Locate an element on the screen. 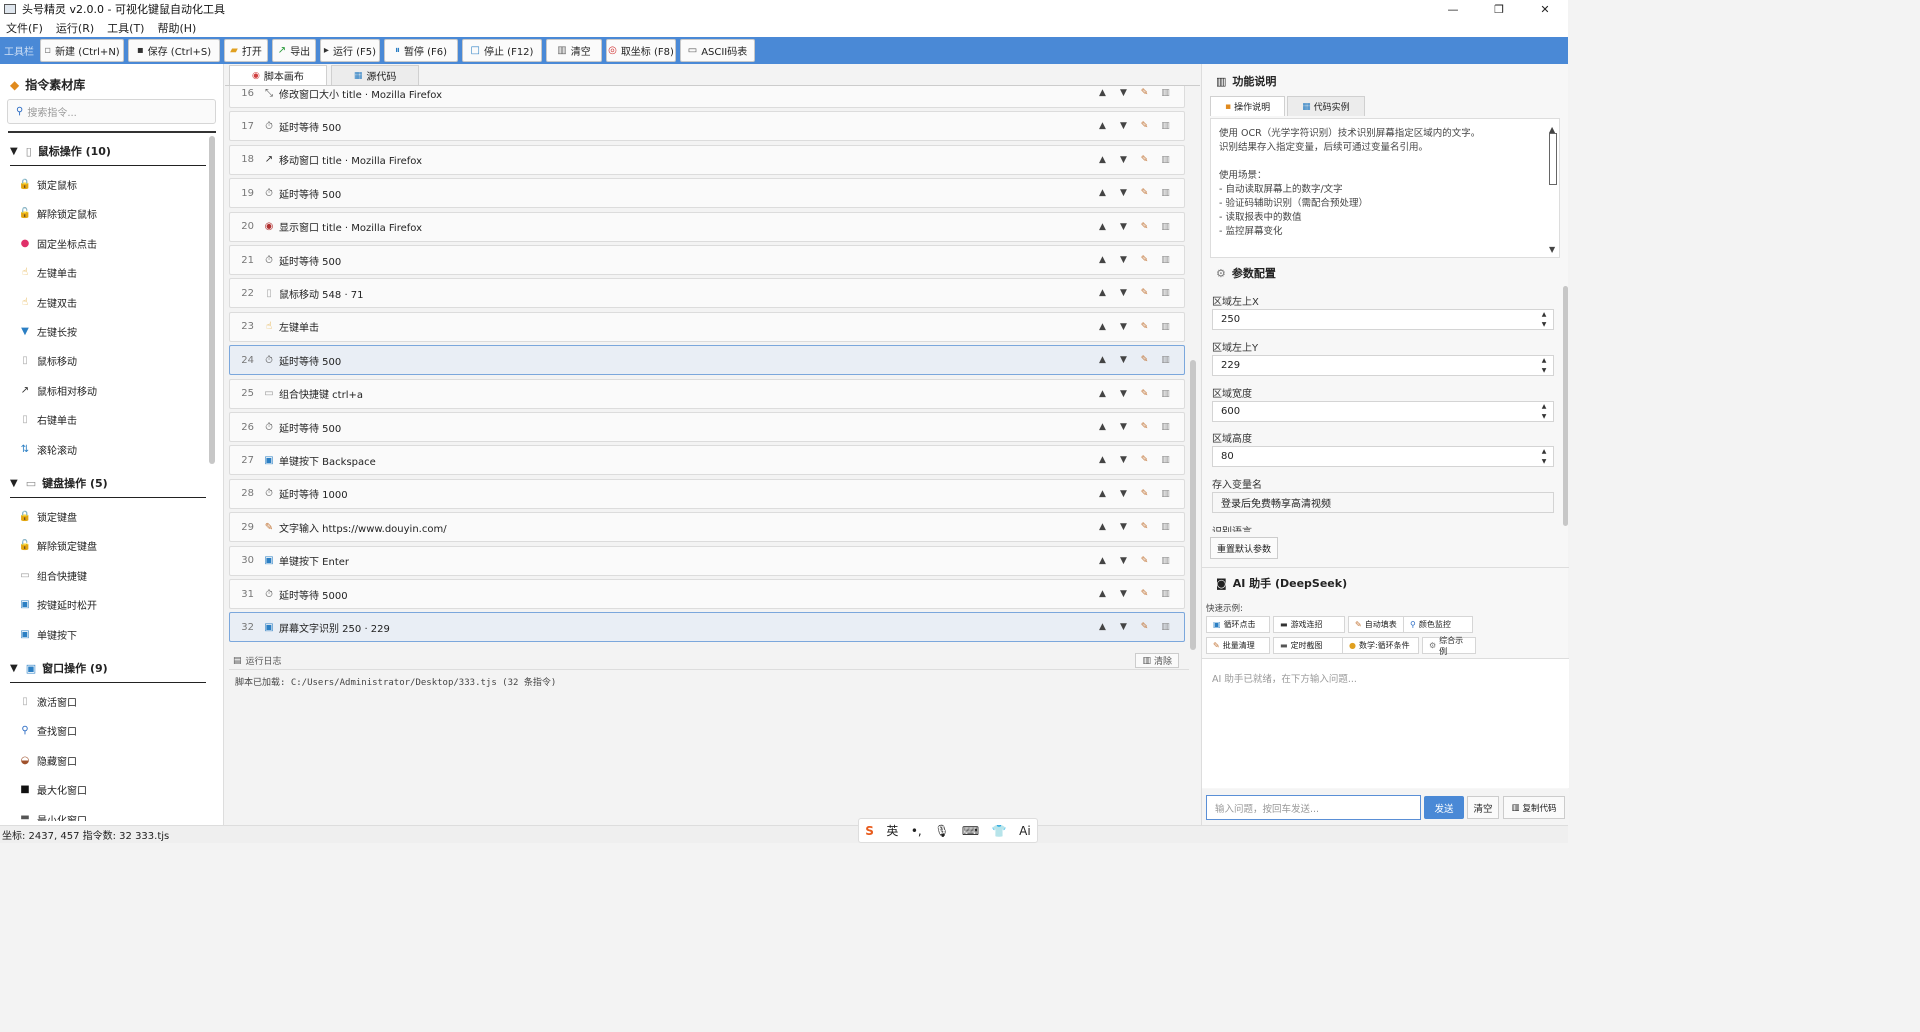 The height and width of the screenshot is (1032, 1920). library-item: ☝ 左键单击 is located at coordinates (47, 272).